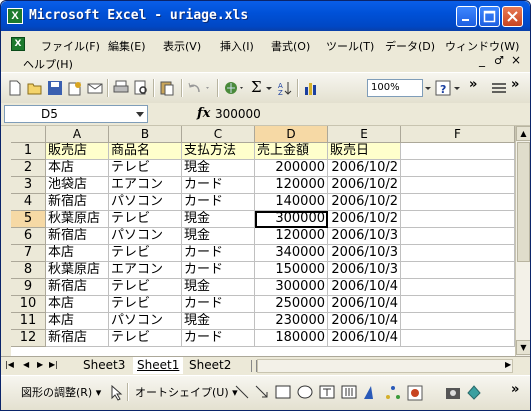 The image size is (531, 411). Describe the element at coordinates (364, 202) in the screenshot. I see `cell-e4: 2006/10/2` at that location.